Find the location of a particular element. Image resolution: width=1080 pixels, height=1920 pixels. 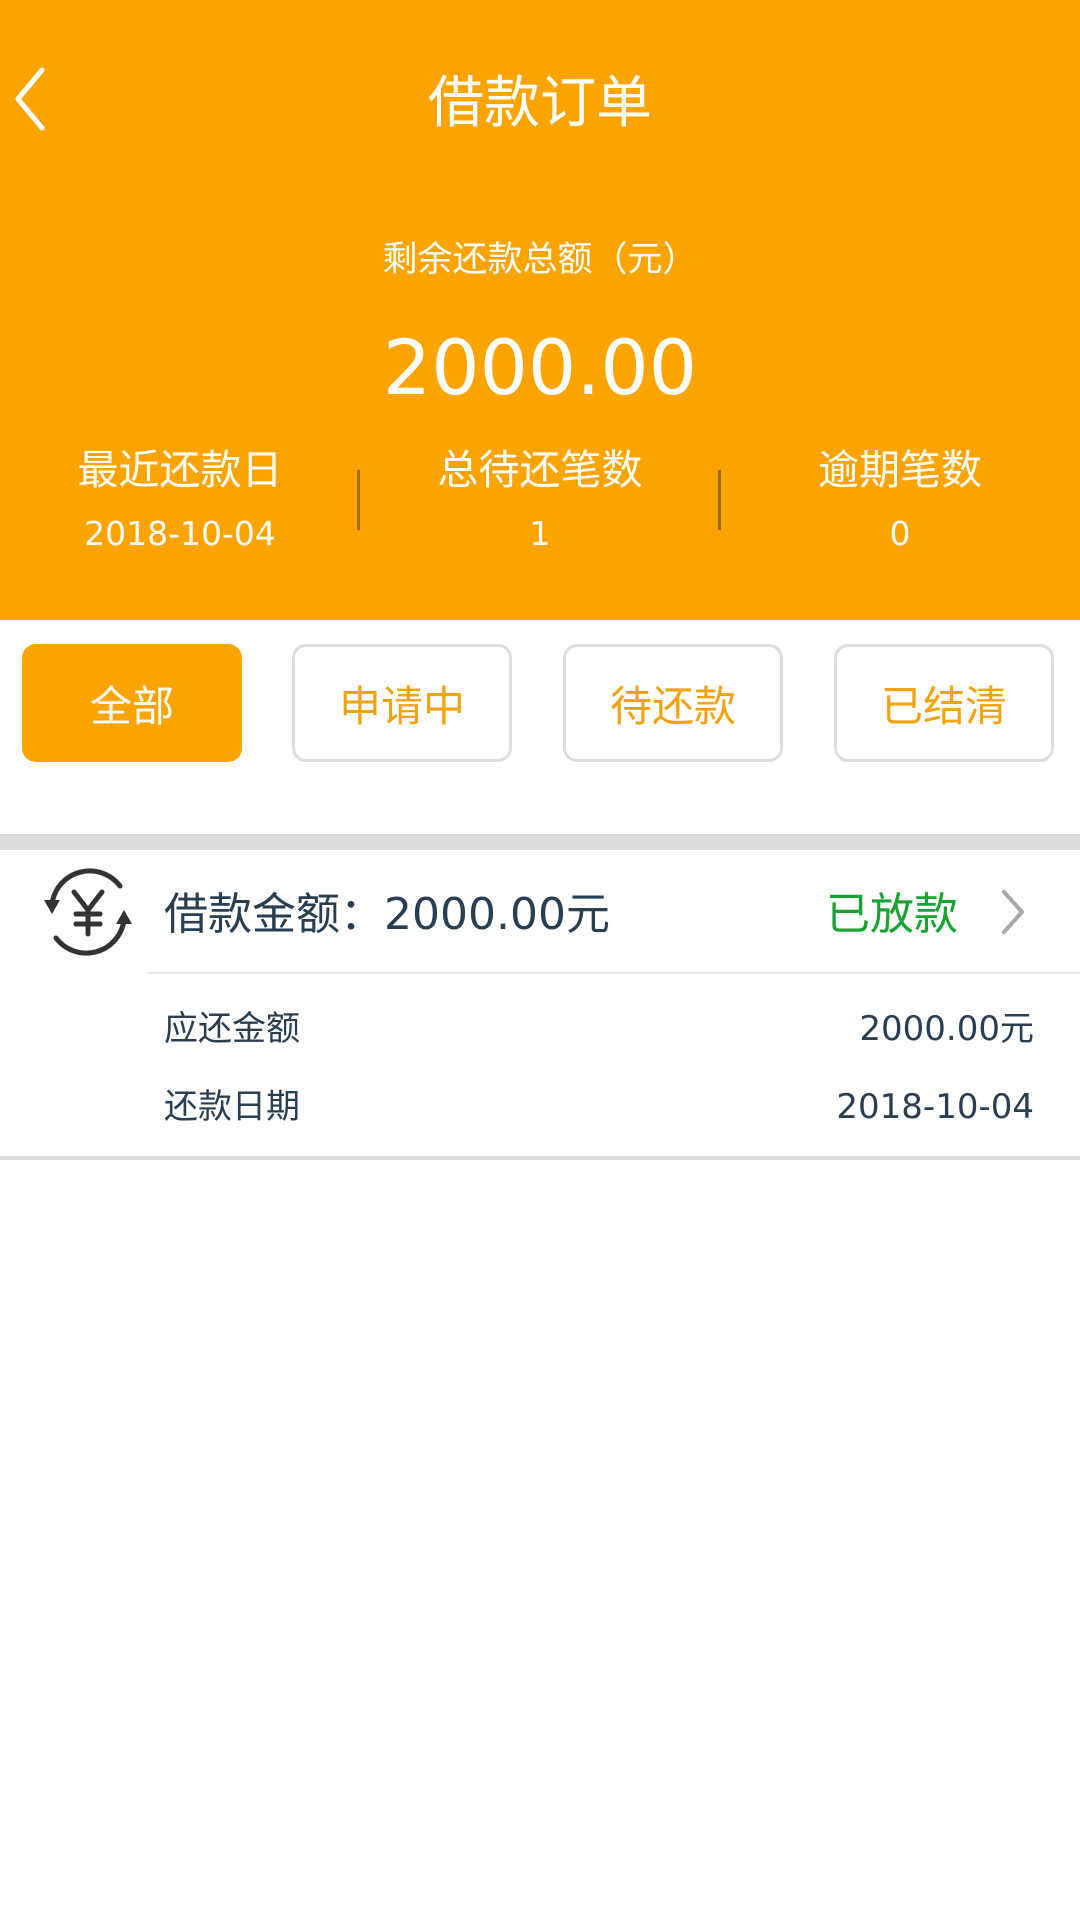

repay-date-label: 还款日期 is located at coordinates (232, 1107).